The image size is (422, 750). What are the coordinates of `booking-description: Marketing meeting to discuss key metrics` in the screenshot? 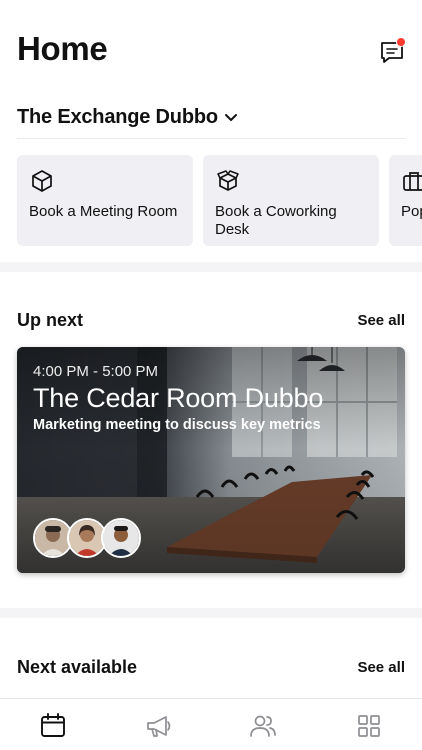 It's located at (177, 425).